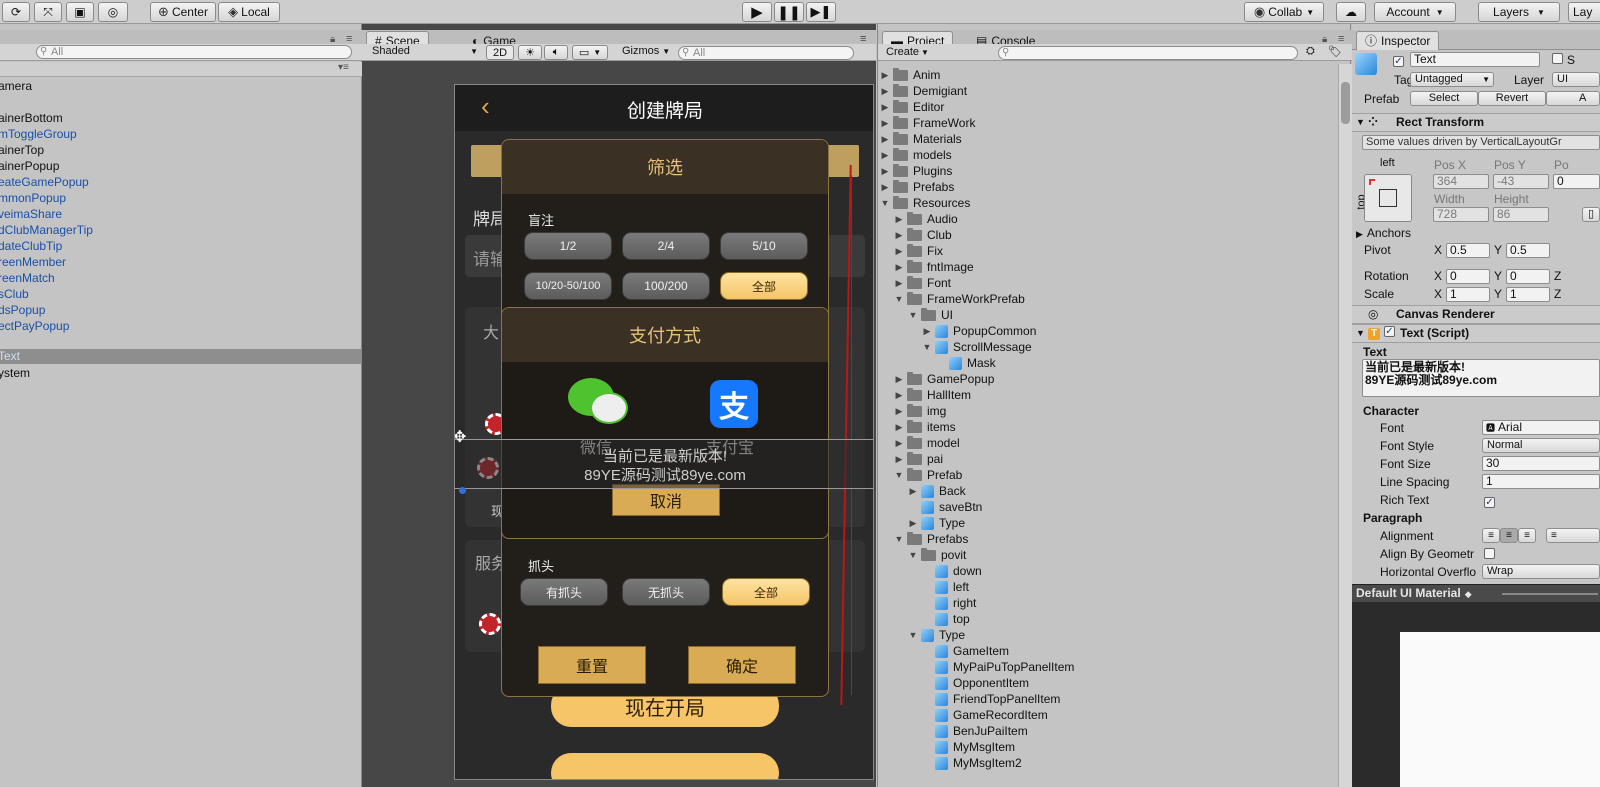  What do you see at coordinates (1541, 427) in the screenshot?
I see `font-field: 🅰︎ Arial` at bounding box center [1541, 427].